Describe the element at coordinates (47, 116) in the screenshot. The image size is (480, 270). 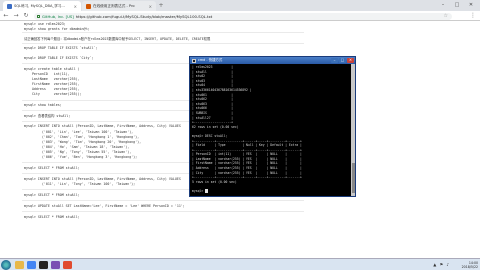
I see `code-line: mysql> 查看表结构 stuAll;` at that location.